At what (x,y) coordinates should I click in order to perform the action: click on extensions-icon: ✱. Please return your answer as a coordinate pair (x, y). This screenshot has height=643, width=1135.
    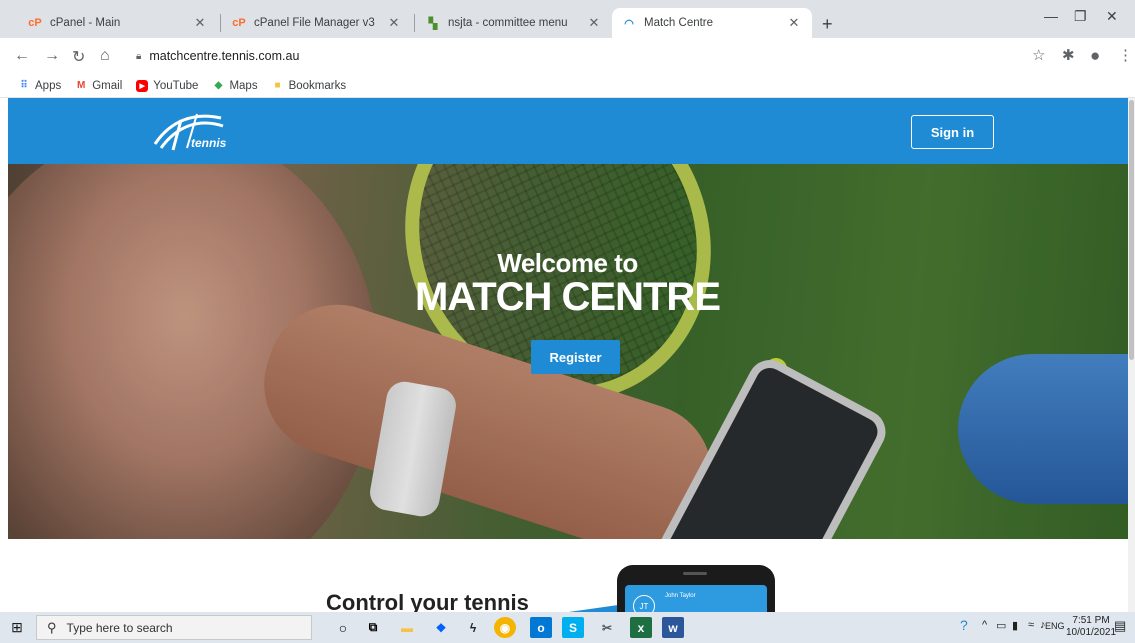
    Looking at the image, I should click on (1068, 55).